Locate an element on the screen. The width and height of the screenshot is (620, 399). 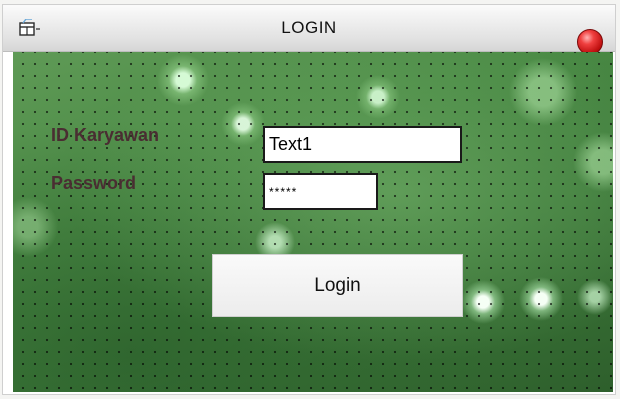
id-karyawan-input is located at coordinates (362, 144).